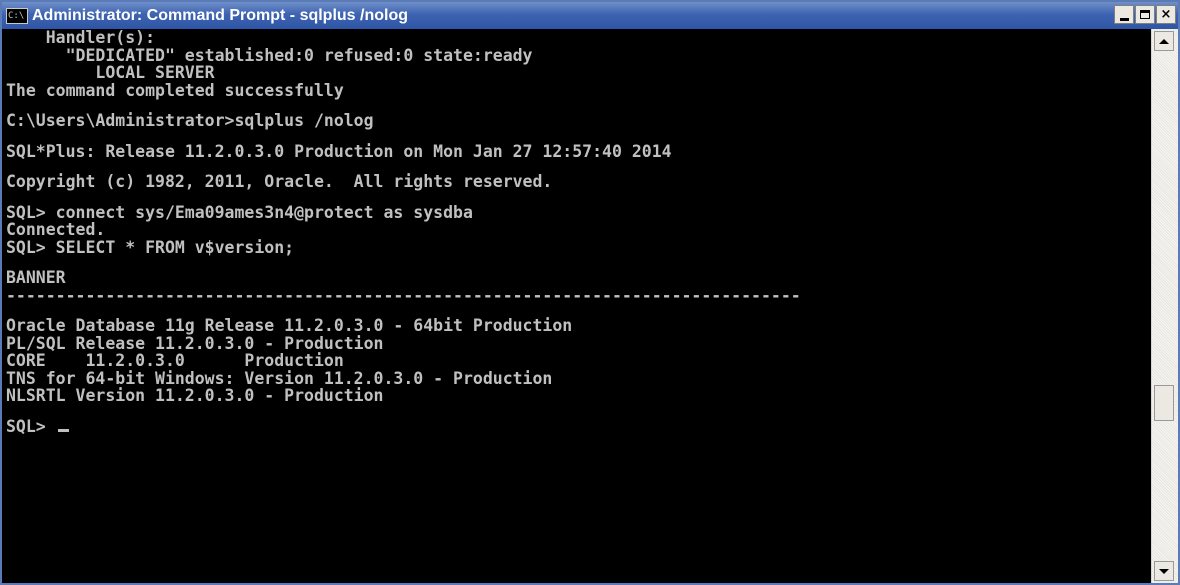 Image resolution: width=1180 pixels, height=585 pixels. I want to click on scroll-up-button, so click(1164, 41).